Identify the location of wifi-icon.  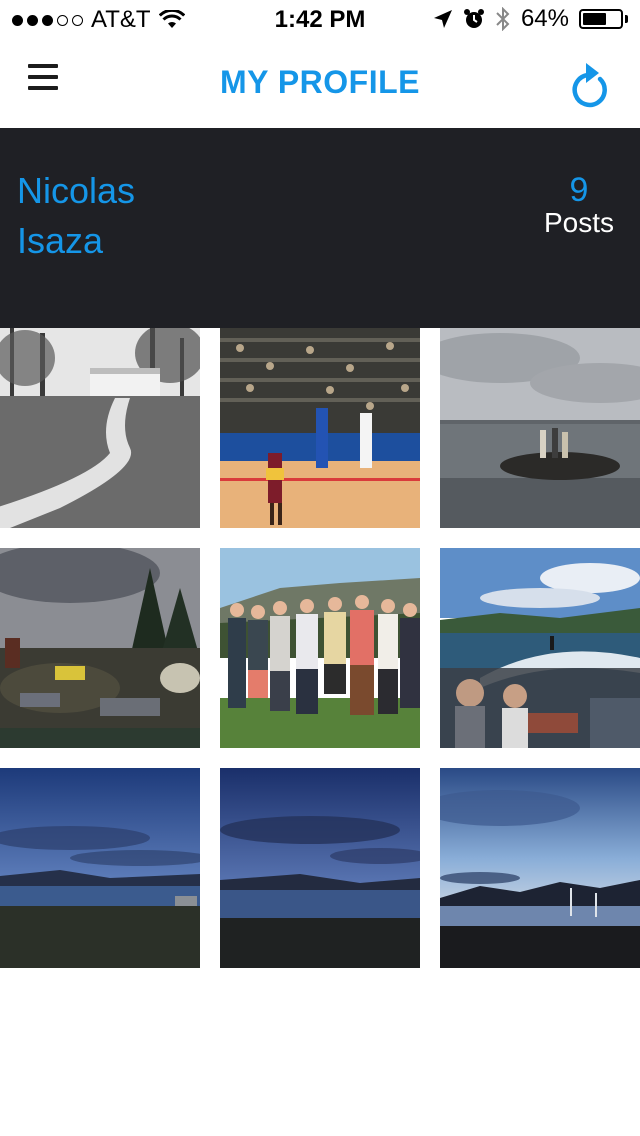
(171, 19).